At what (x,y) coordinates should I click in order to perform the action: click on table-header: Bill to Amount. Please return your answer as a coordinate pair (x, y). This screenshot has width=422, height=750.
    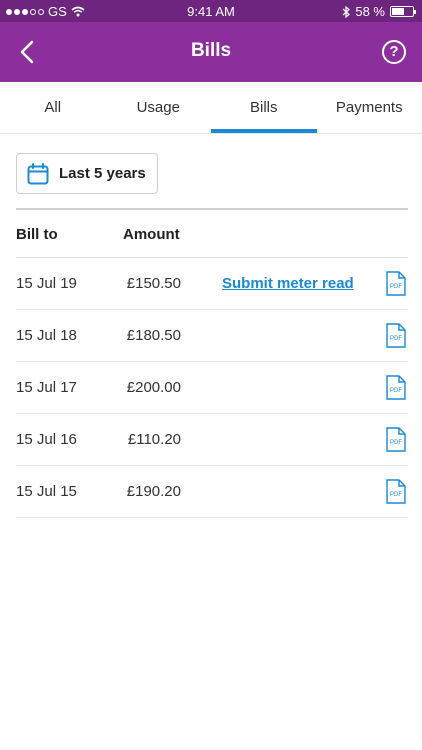
    Looking at the image, I should click on (212, 234).